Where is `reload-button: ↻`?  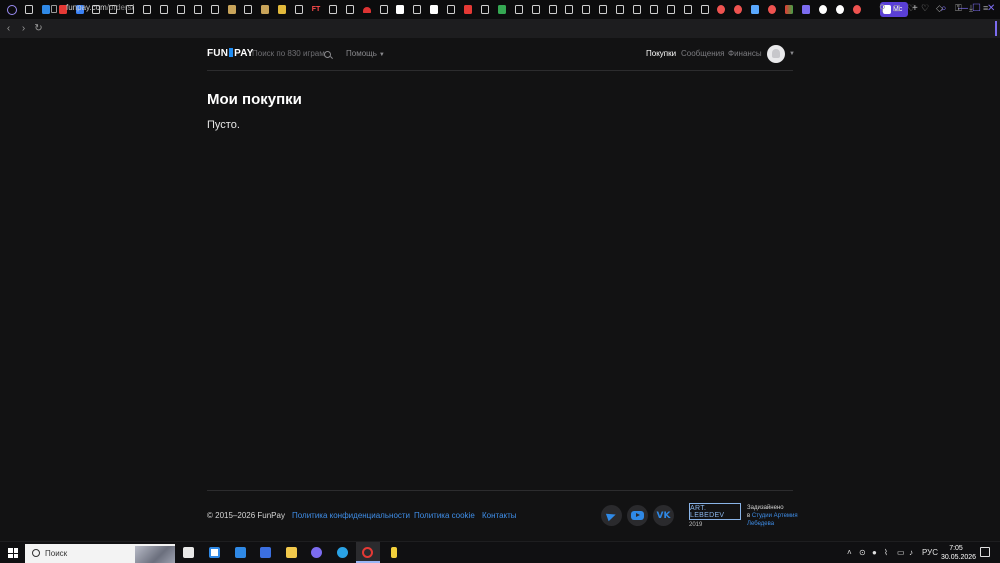
reload-button: ↻ is located at coordinates (38, 28).